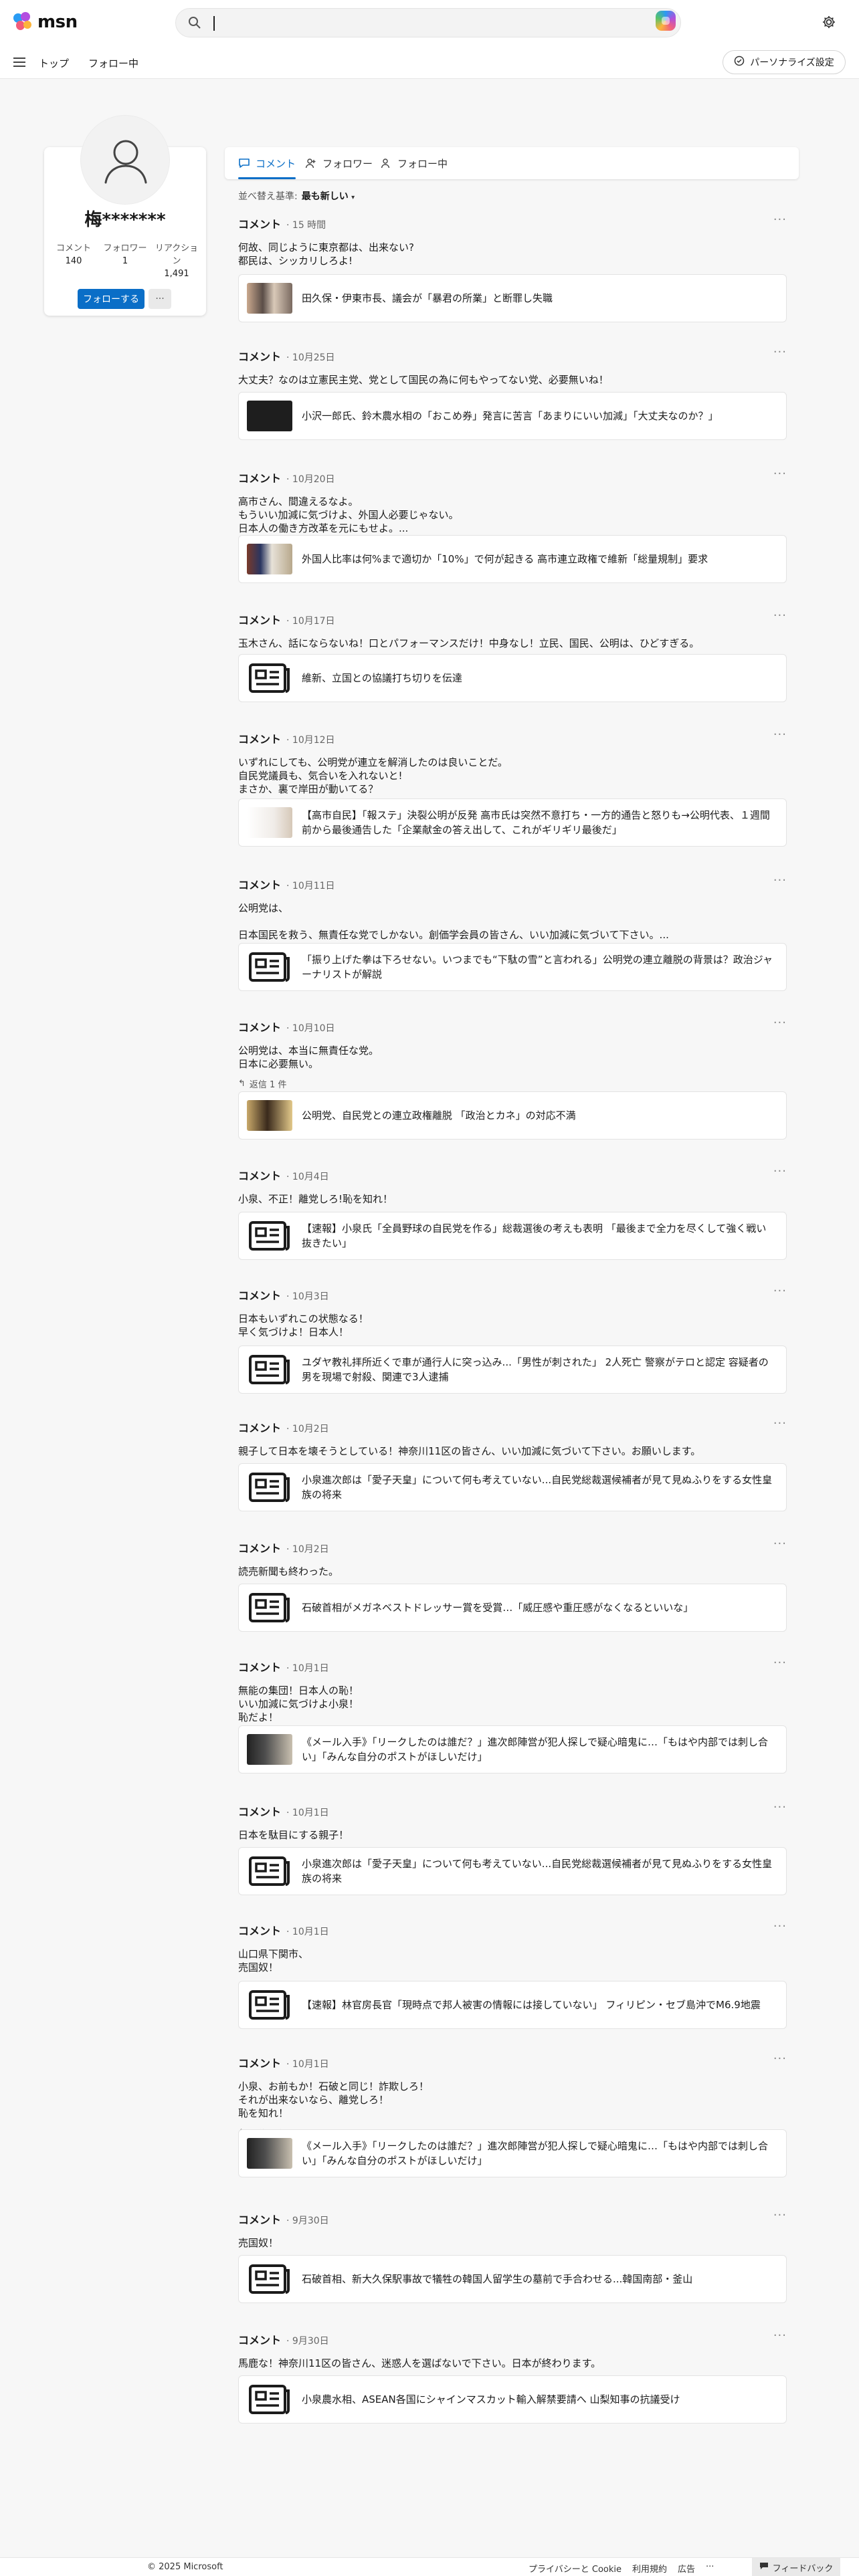 The width and height of the screenshot is (859, 2576). I want to click on sort-control: 並べ替え基準: 最も新しい ▾, so click(296, 196).